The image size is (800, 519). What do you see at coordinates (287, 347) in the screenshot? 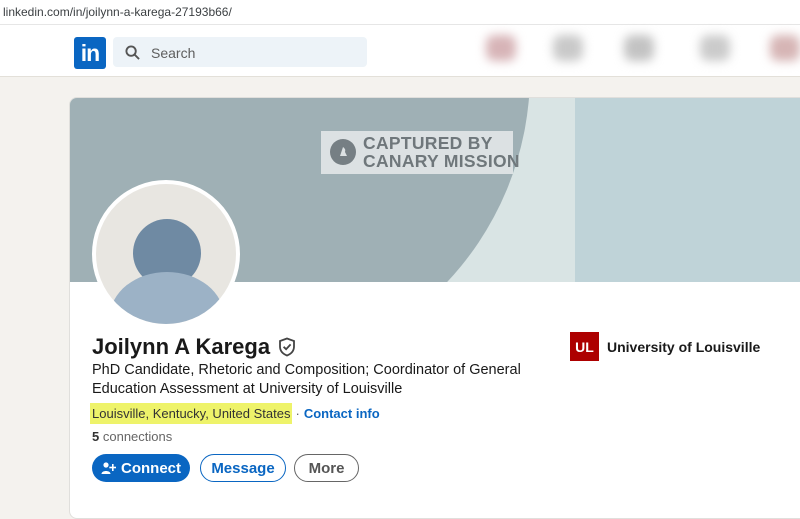
I see `verified-shield-icon` at bounding box center [287, 347].